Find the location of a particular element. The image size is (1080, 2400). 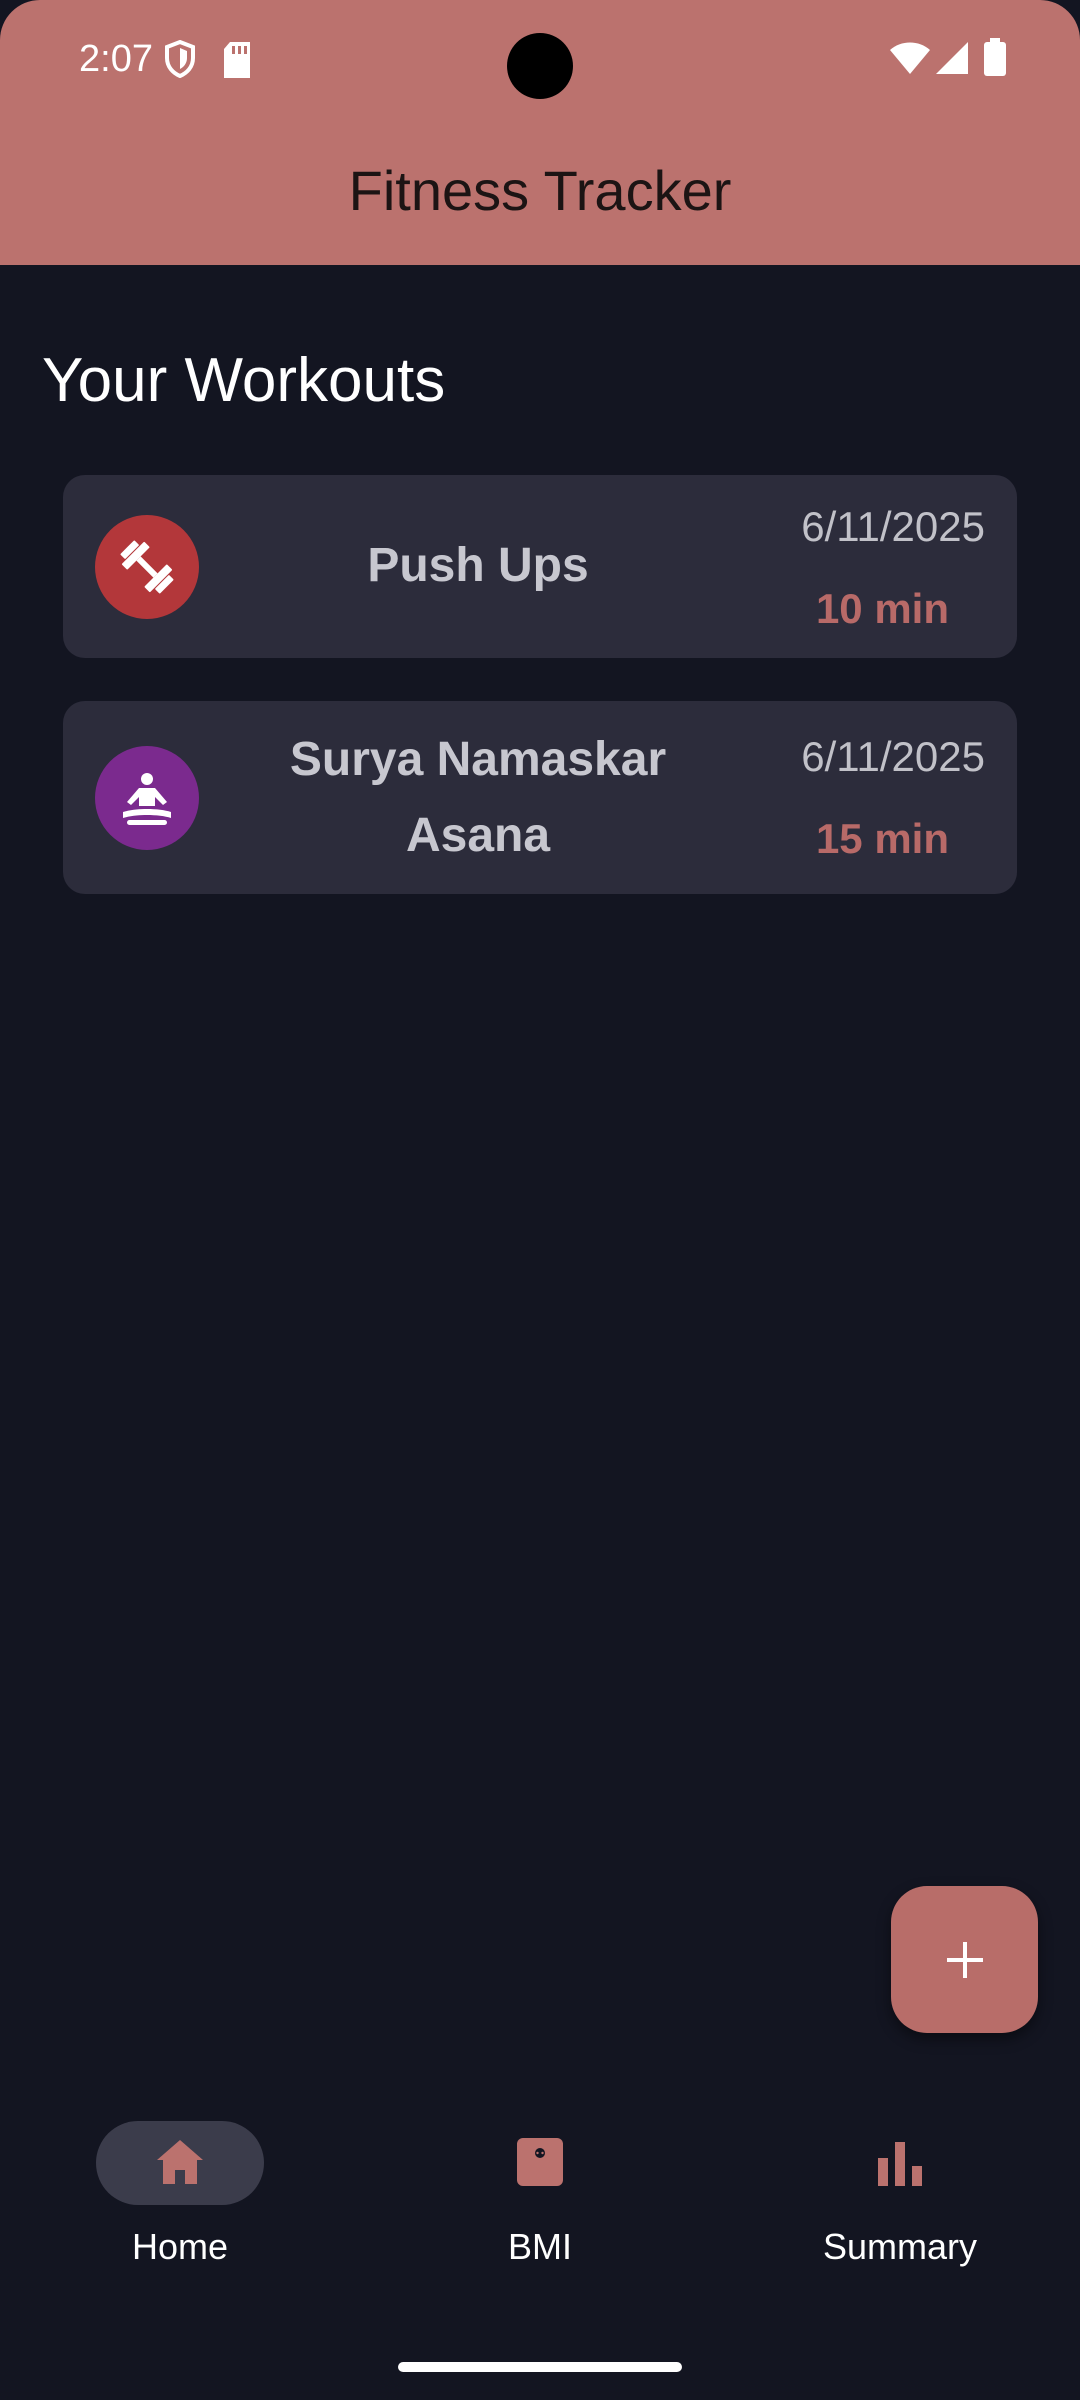

meditation-icon is located at coordinates (147, 799).